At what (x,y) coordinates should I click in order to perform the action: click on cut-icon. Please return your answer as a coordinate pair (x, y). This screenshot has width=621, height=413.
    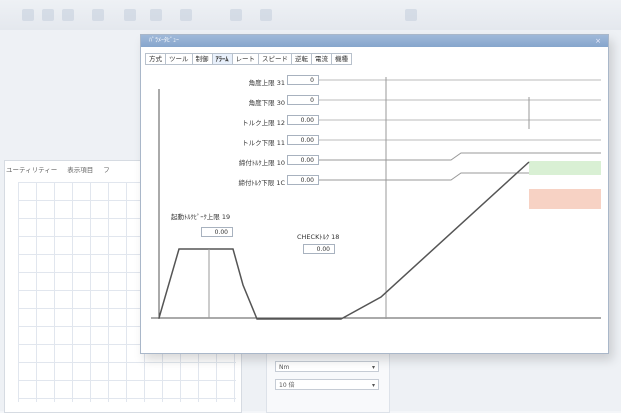
    Looking at the image, I should click on (130, 15).